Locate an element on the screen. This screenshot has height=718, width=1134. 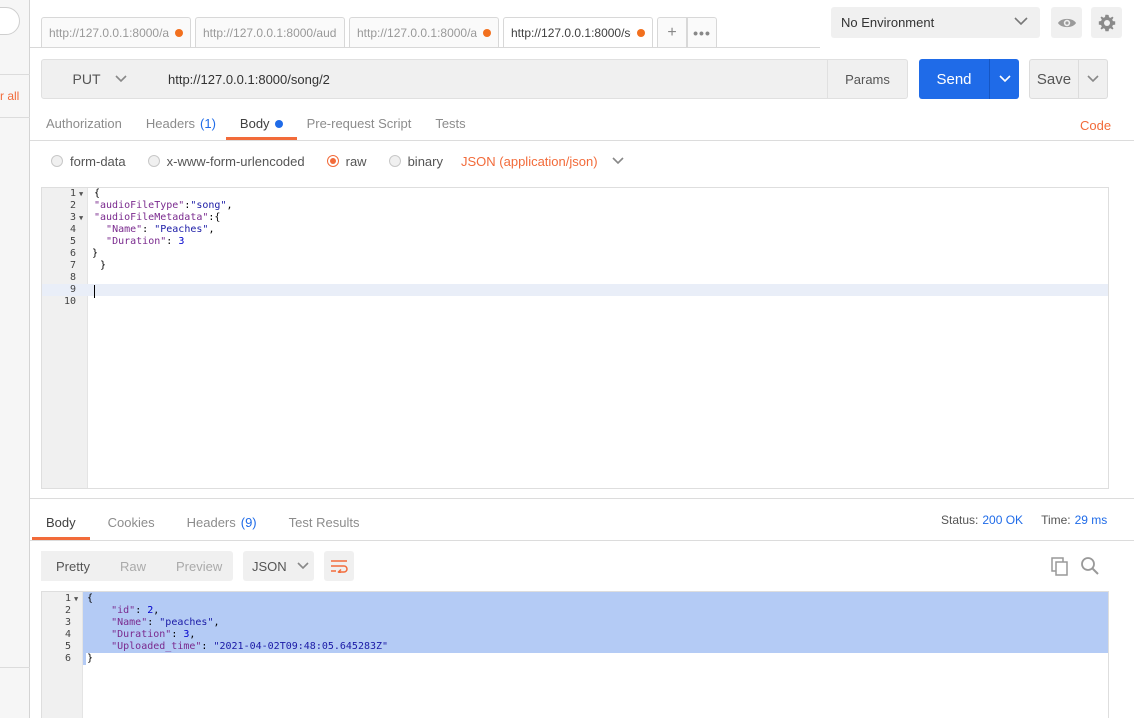
environment-select: No Environment is located at coordinates (935, 22).